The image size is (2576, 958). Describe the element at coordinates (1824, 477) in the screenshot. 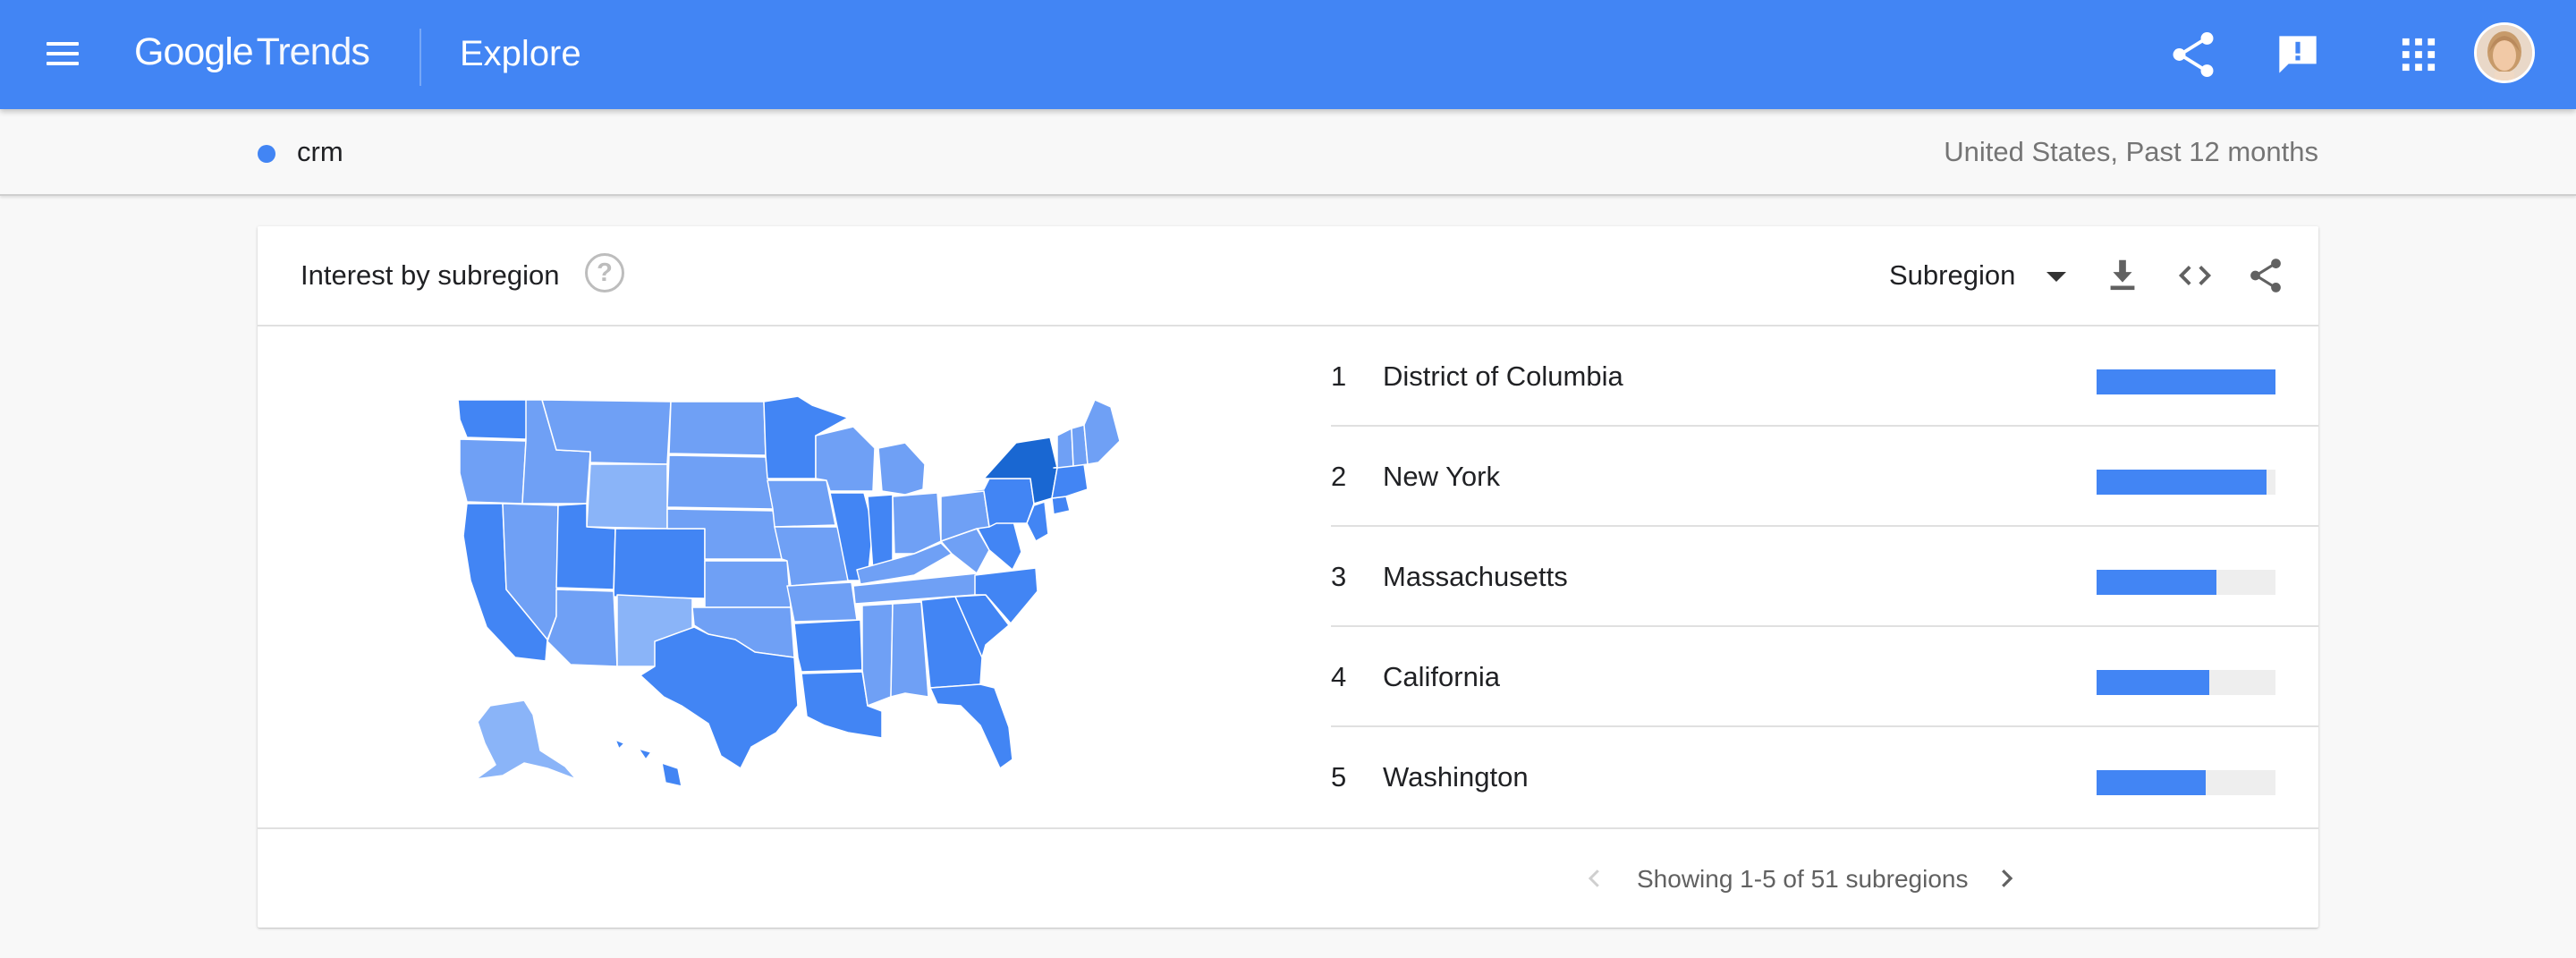

I see `subregion-row: 2 New York 95` at that location.